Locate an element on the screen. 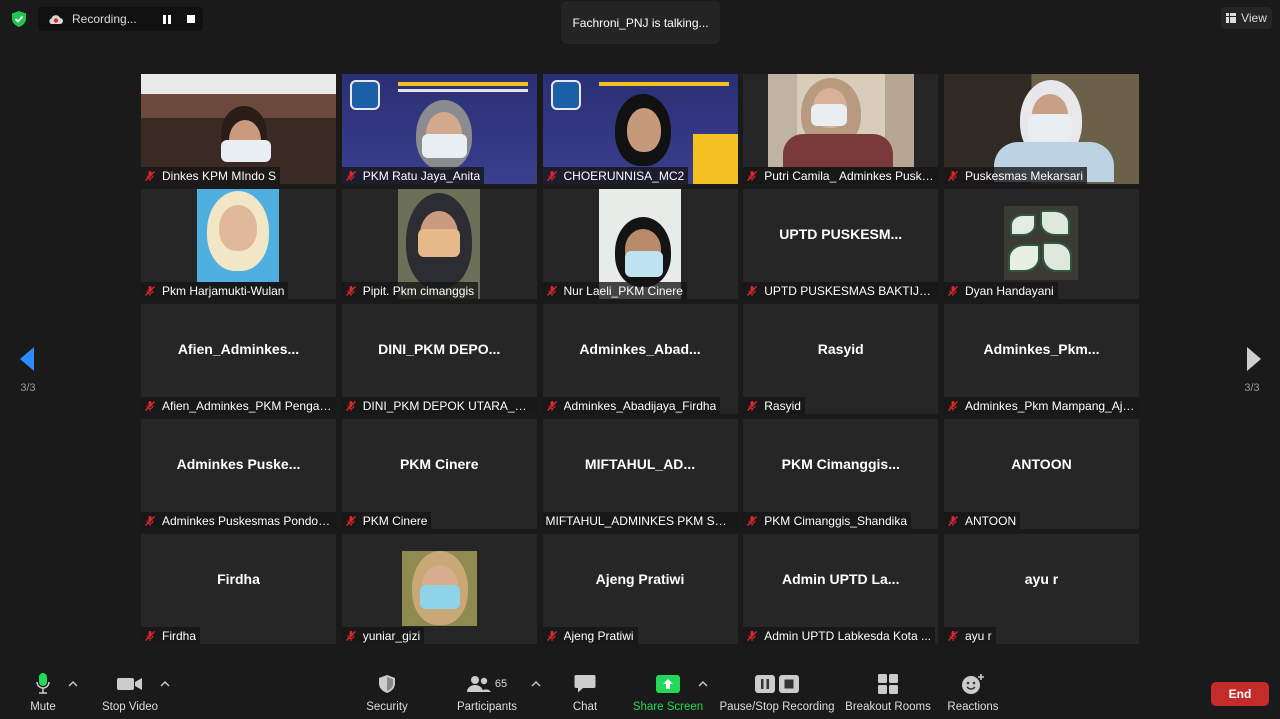 Image resolution: width=1280 pixels, height=719 pixels. view-button: View is located at coordinates (1246, 18).